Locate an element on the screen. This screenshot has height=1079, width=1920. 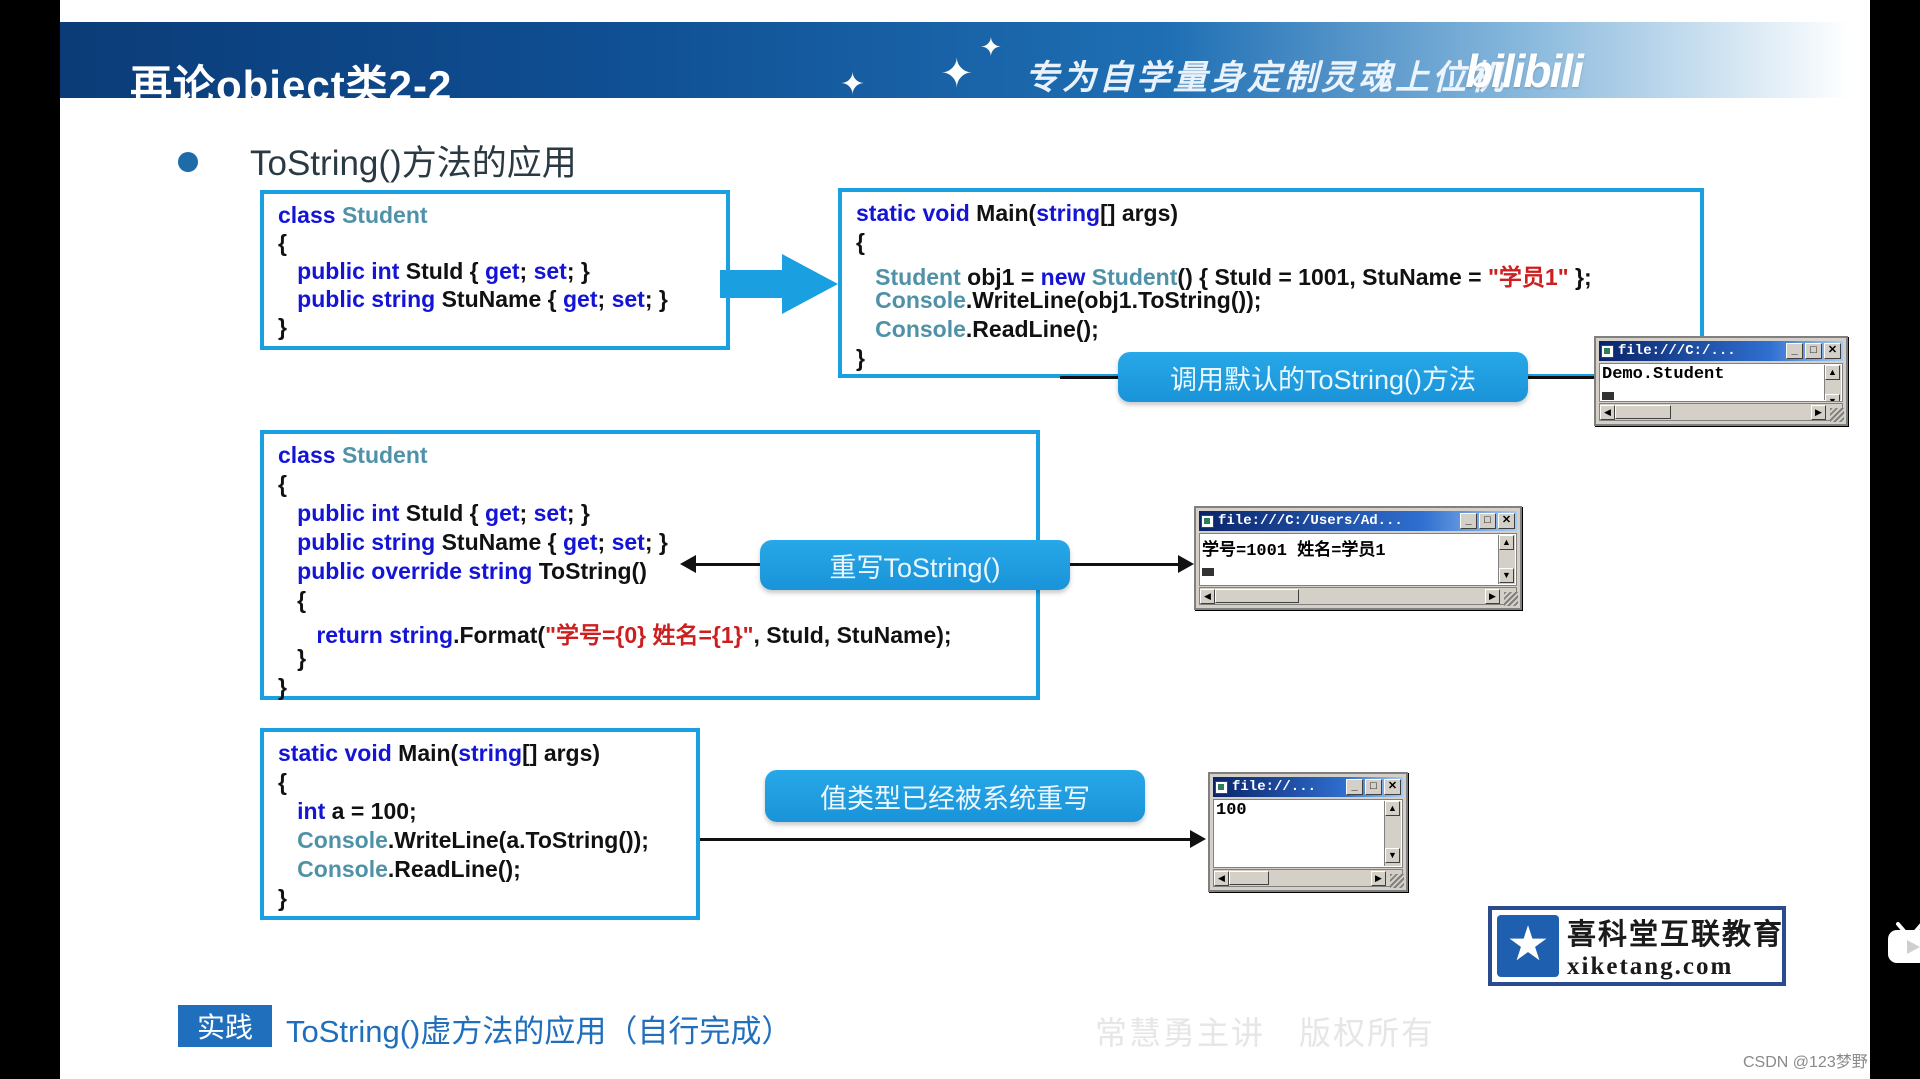
code-token: "学员1" is located at coordinates (1528, 277).